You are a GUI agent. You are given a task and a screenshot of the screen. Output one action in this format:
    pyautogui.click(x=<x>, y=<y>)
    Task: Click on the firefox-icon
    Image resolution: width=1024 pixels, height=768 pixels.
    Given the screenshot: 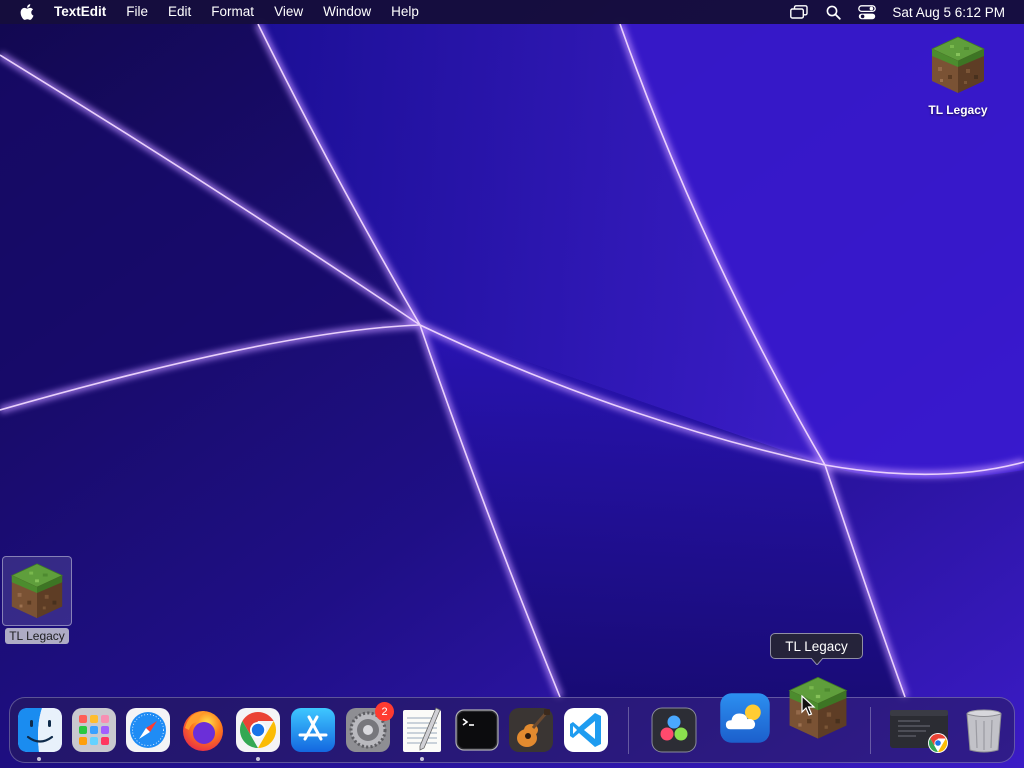 What is the action you would take?
    pyautogui.click(x=203, y=731)
    